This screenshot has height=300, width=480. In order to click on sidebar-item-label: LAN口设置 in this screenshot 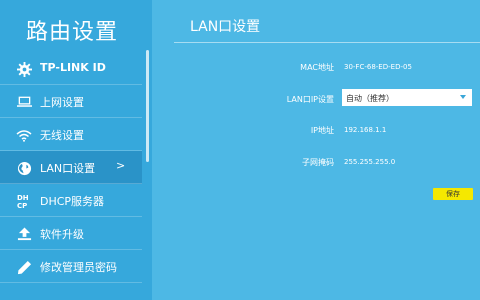, I will do `click(68, 168)`.